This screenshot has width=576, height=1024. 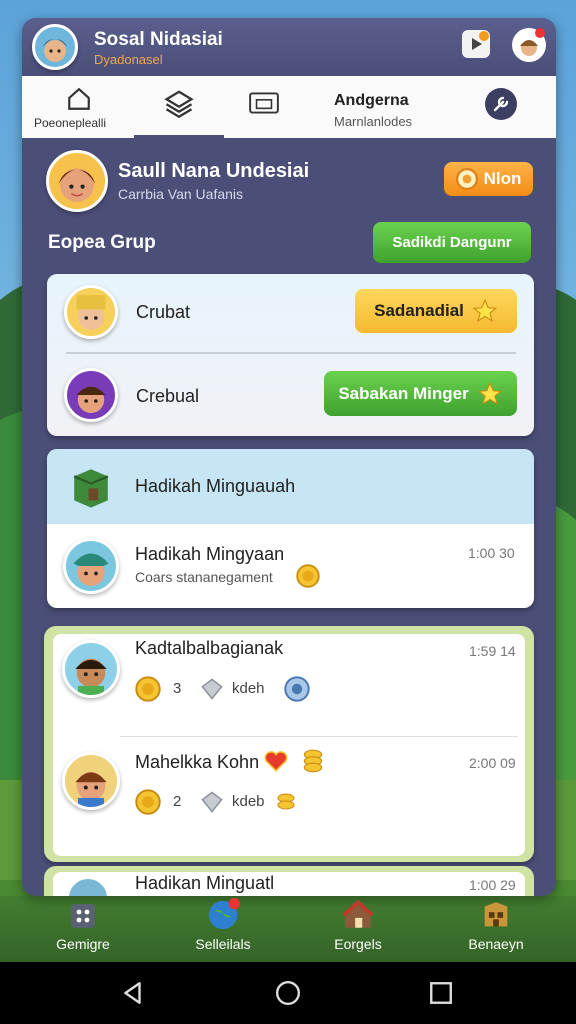 I want to click on partial-time: 1:00 29, so click(x=492, y=885).